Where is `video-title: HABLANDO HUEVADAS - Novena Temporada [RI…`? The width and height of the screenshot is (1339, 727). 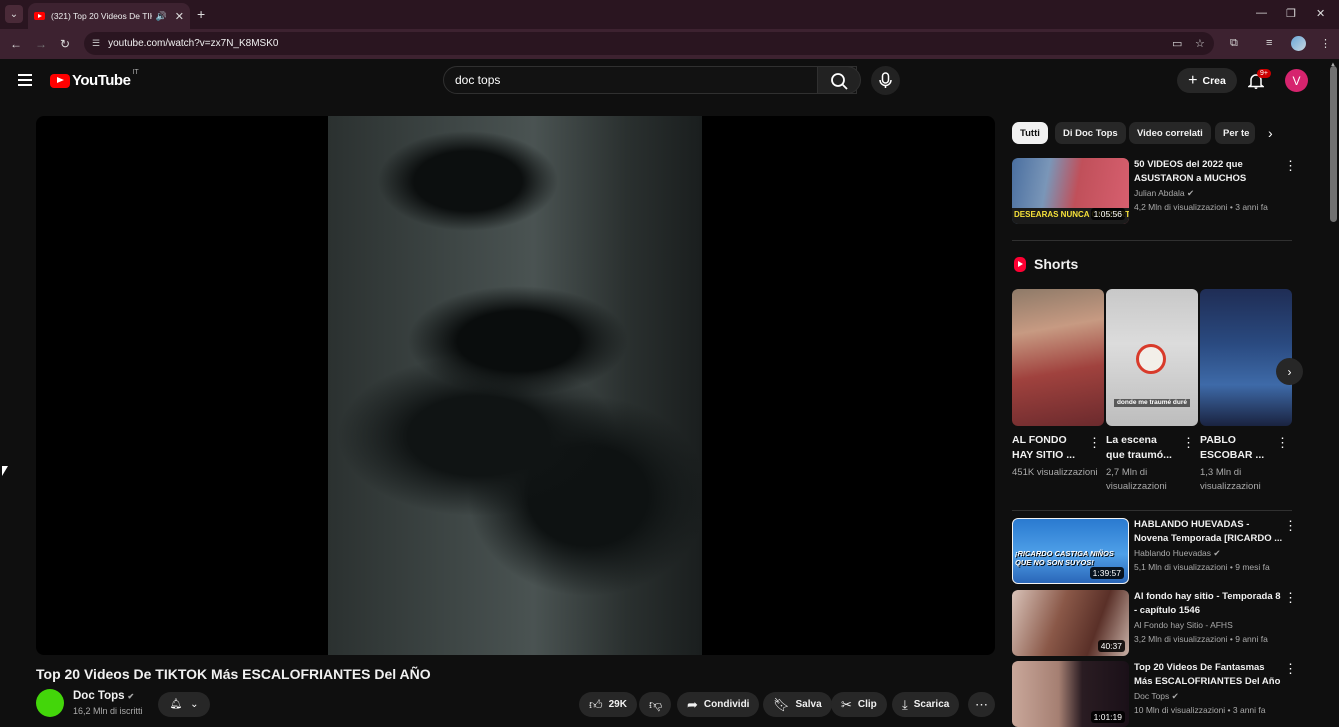
video-title: HABLANDO HUEVADAS - Novena Temporada [RI… is located at coordinates (1209, 532).